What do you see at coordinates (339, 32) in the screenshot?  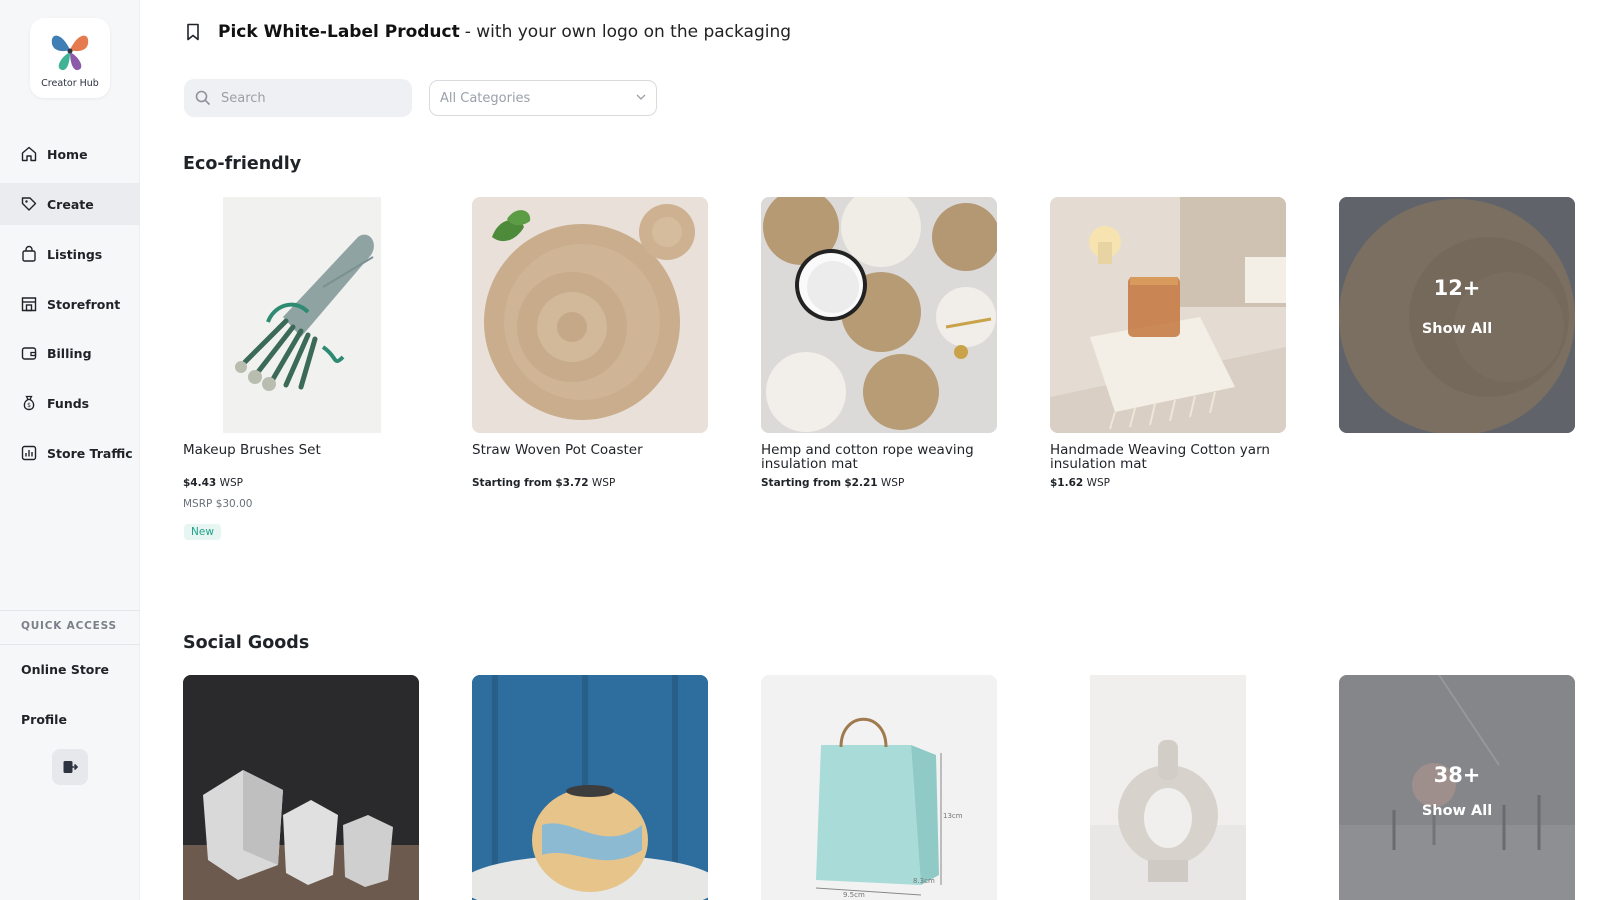 I see `page-title: Pick White-Label Product` at bounding box center [339, 32].